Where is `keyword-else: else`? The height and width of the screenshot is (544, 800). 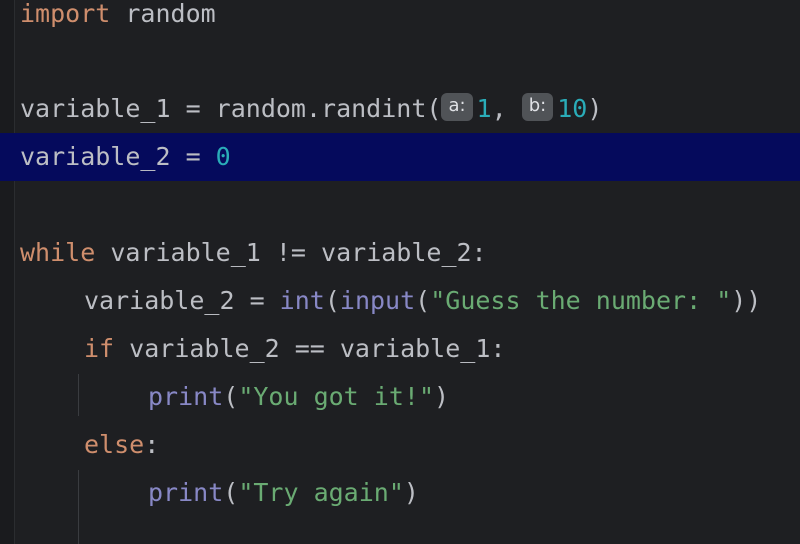 keyword-else: else is located at coordinates (114, 444).